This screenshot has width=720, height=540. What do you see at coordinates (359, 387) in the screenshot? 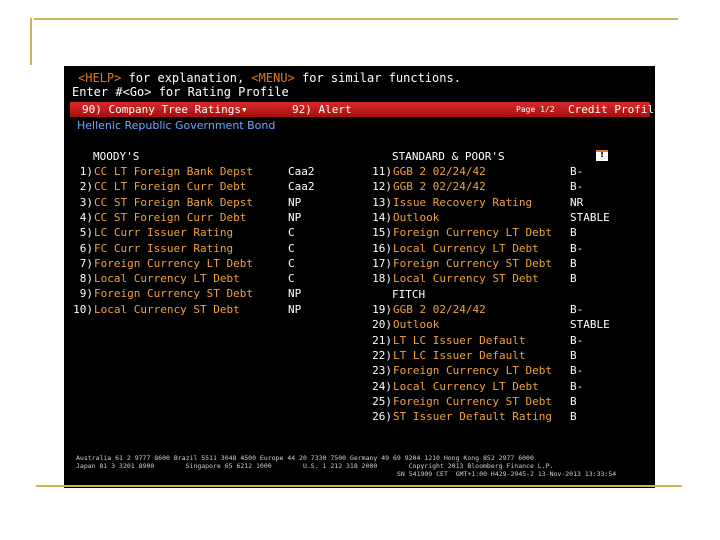
I see `fitch-rating-row: 24) Local Currency LT Debt B-` at bounding box center [359, 387].